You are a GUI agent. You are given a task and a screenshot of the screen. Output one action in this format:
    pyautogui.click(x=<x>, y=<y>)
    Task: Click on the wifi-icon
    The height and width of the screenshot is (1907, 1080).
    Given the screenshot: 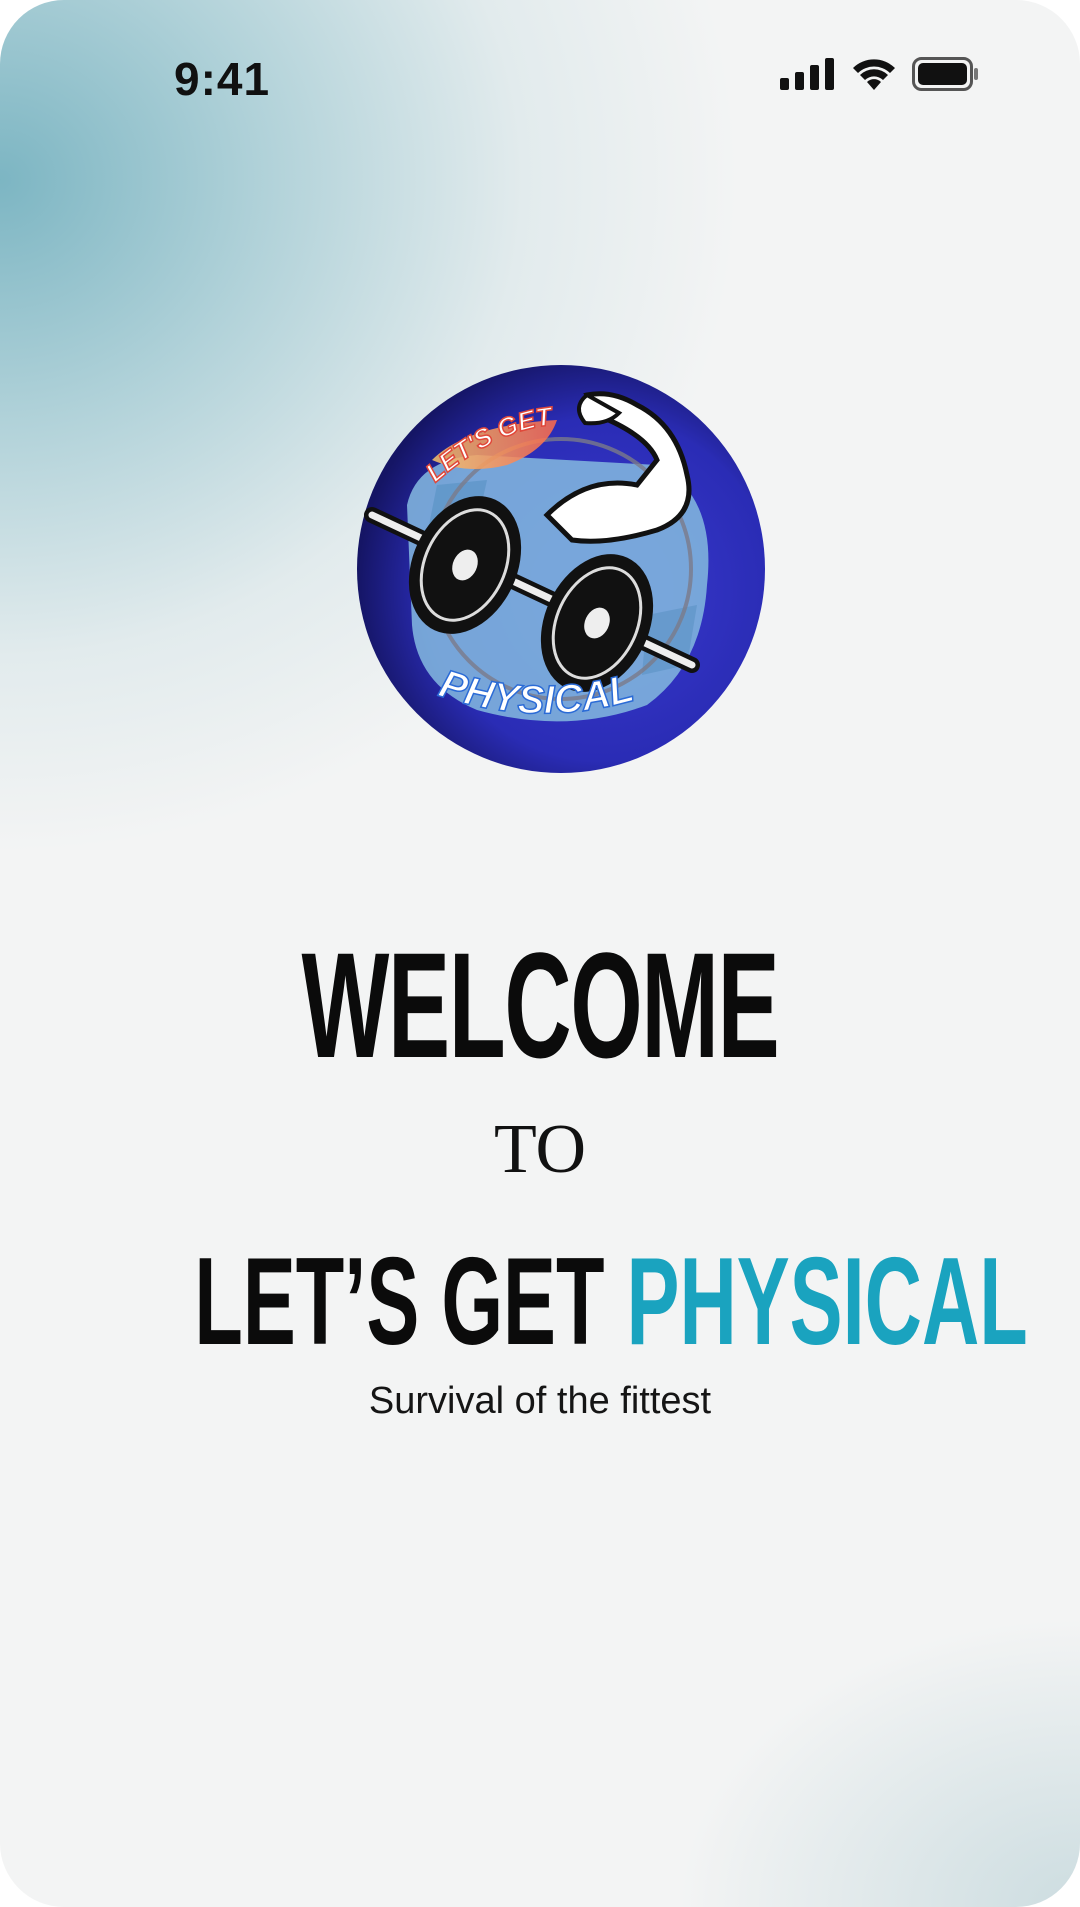 What is the action you would take?
    pyautogui.click(x=874, y=76)
    